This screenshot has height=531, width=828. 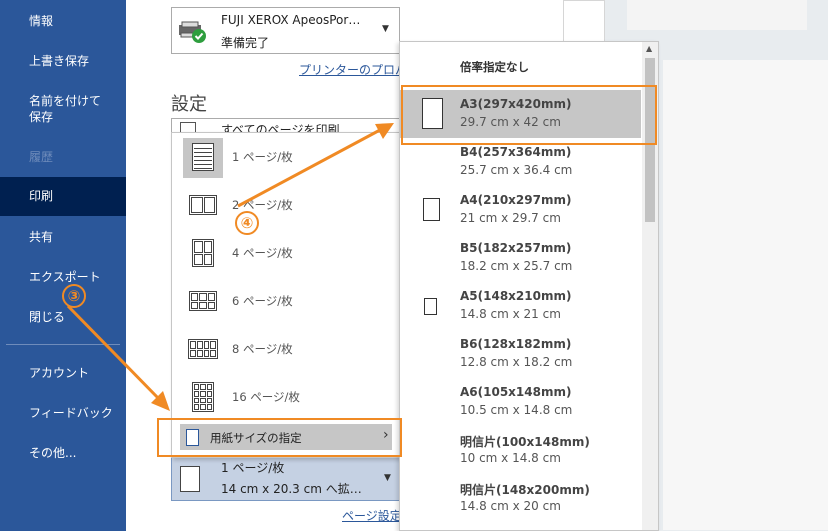 I want to click on arrow-step3, so click(x=118, y=357).